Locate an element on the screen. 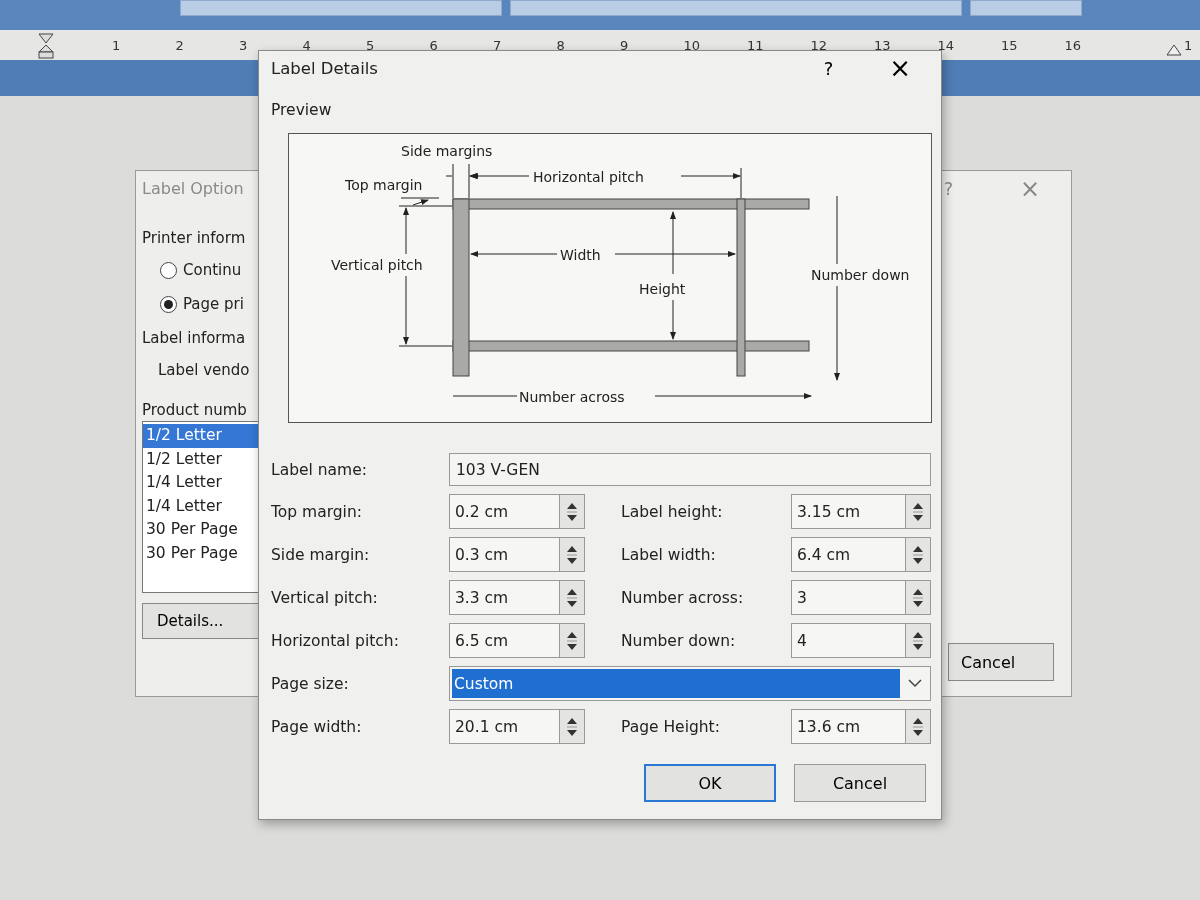 This screenshot has height=900, width=1200. indent-marker-icon is located at coordinates (46, 46).